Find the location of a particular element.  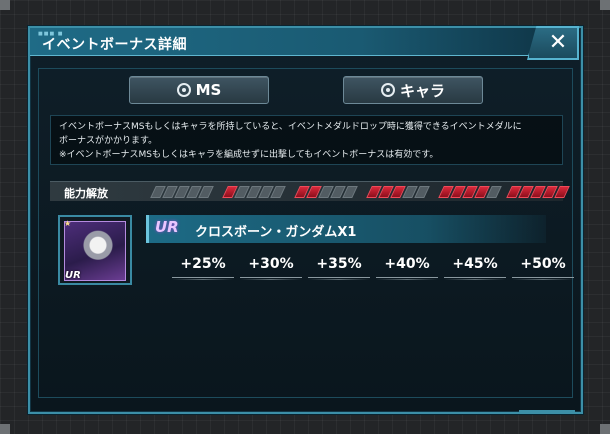

bonus-value-level-2: +35% is located at coordinates (339, 268).